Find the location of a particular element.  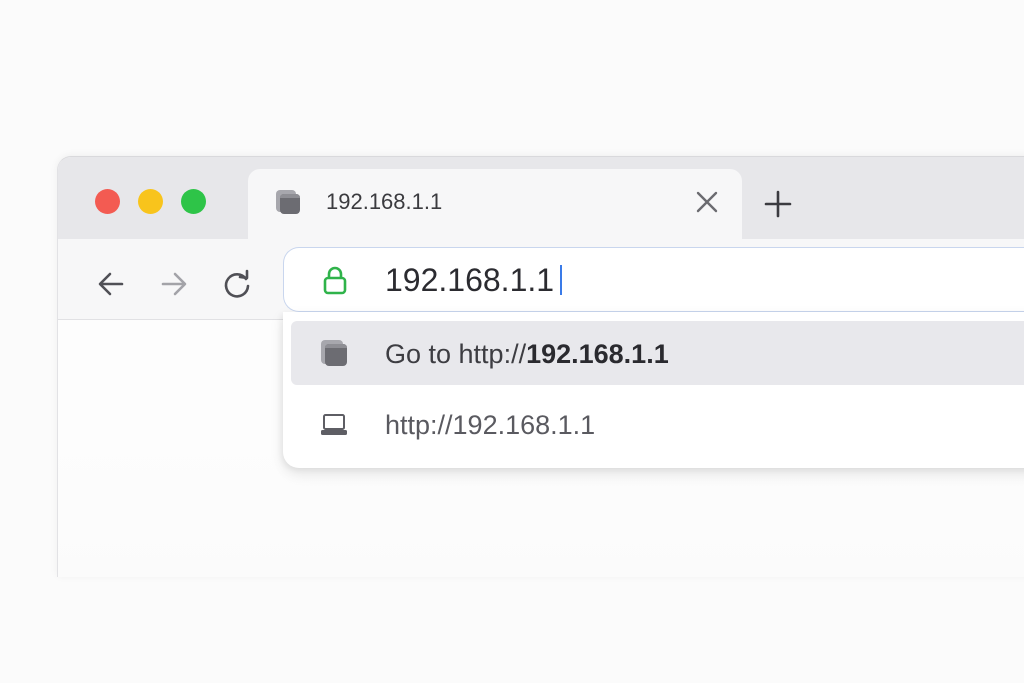

close-icon is located at coordinates (707, 202).